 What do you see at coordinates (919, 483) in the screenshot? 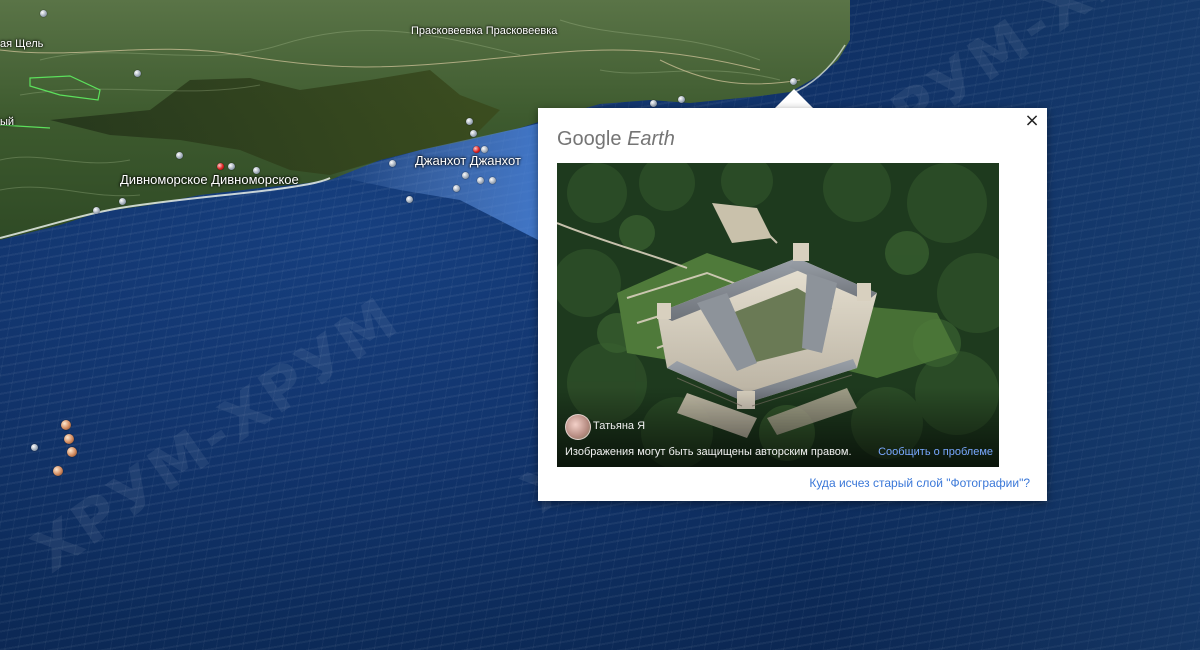
I see `old-photos-layer-link: Куда исчез старый слой "Фотографии"?` at bounding box center [919, 483].